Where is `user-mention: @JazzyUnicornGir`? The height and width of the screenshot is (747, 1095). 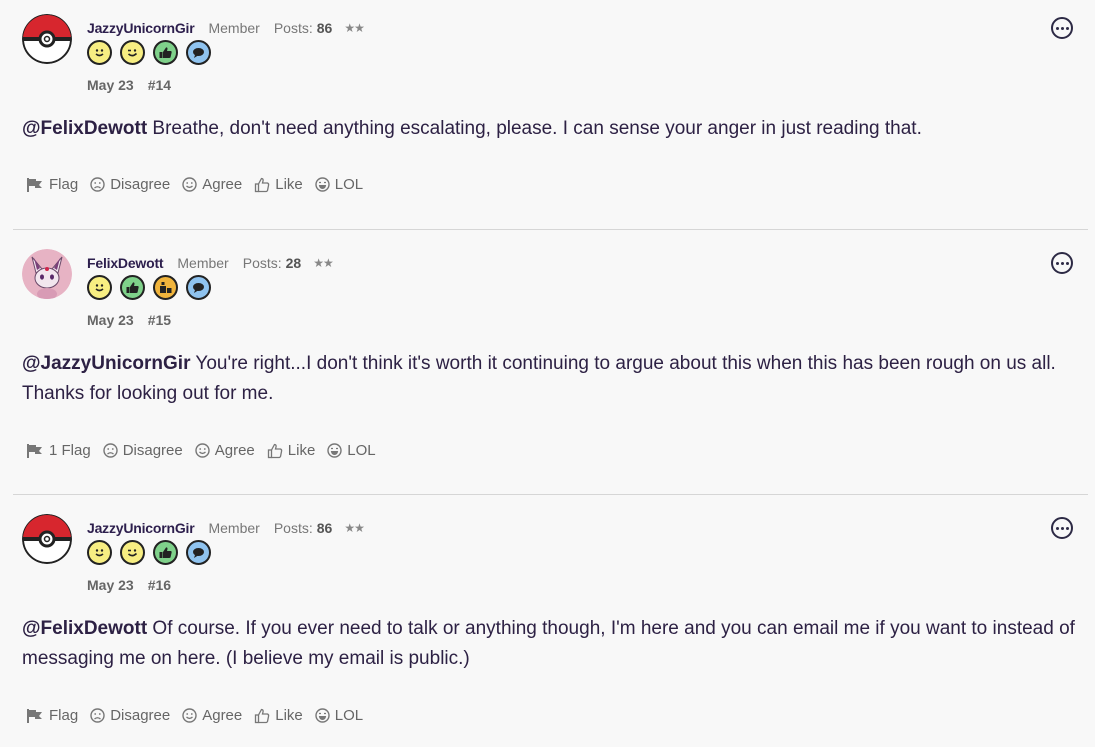 user-mention: @JazzyUnicornGir is located at coordinates (106, 363).